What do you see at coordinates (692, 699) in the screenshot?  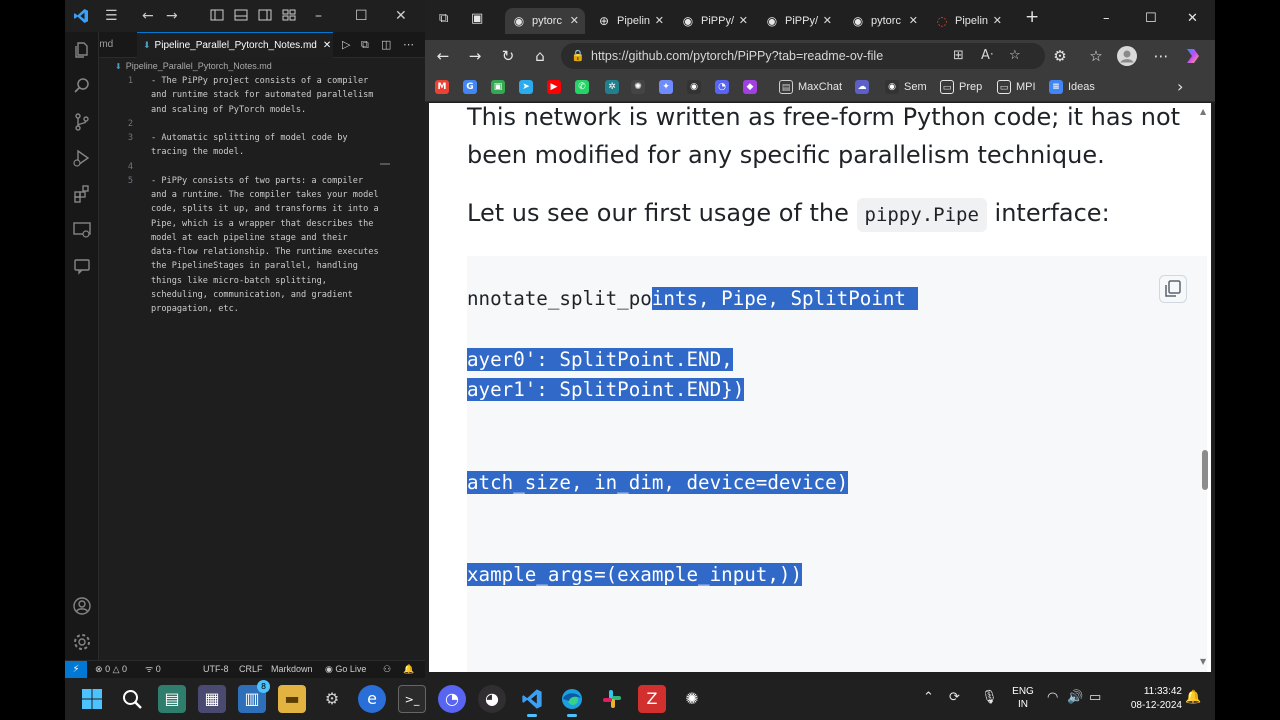 I see `chatgpt-icon: ✺` at bounding box center [692, 699].